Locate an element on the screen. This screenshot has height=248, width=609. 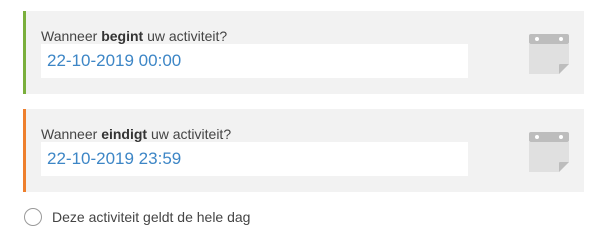
end-question-suffix: uw activiteit? is located at coordinates (189, 134).